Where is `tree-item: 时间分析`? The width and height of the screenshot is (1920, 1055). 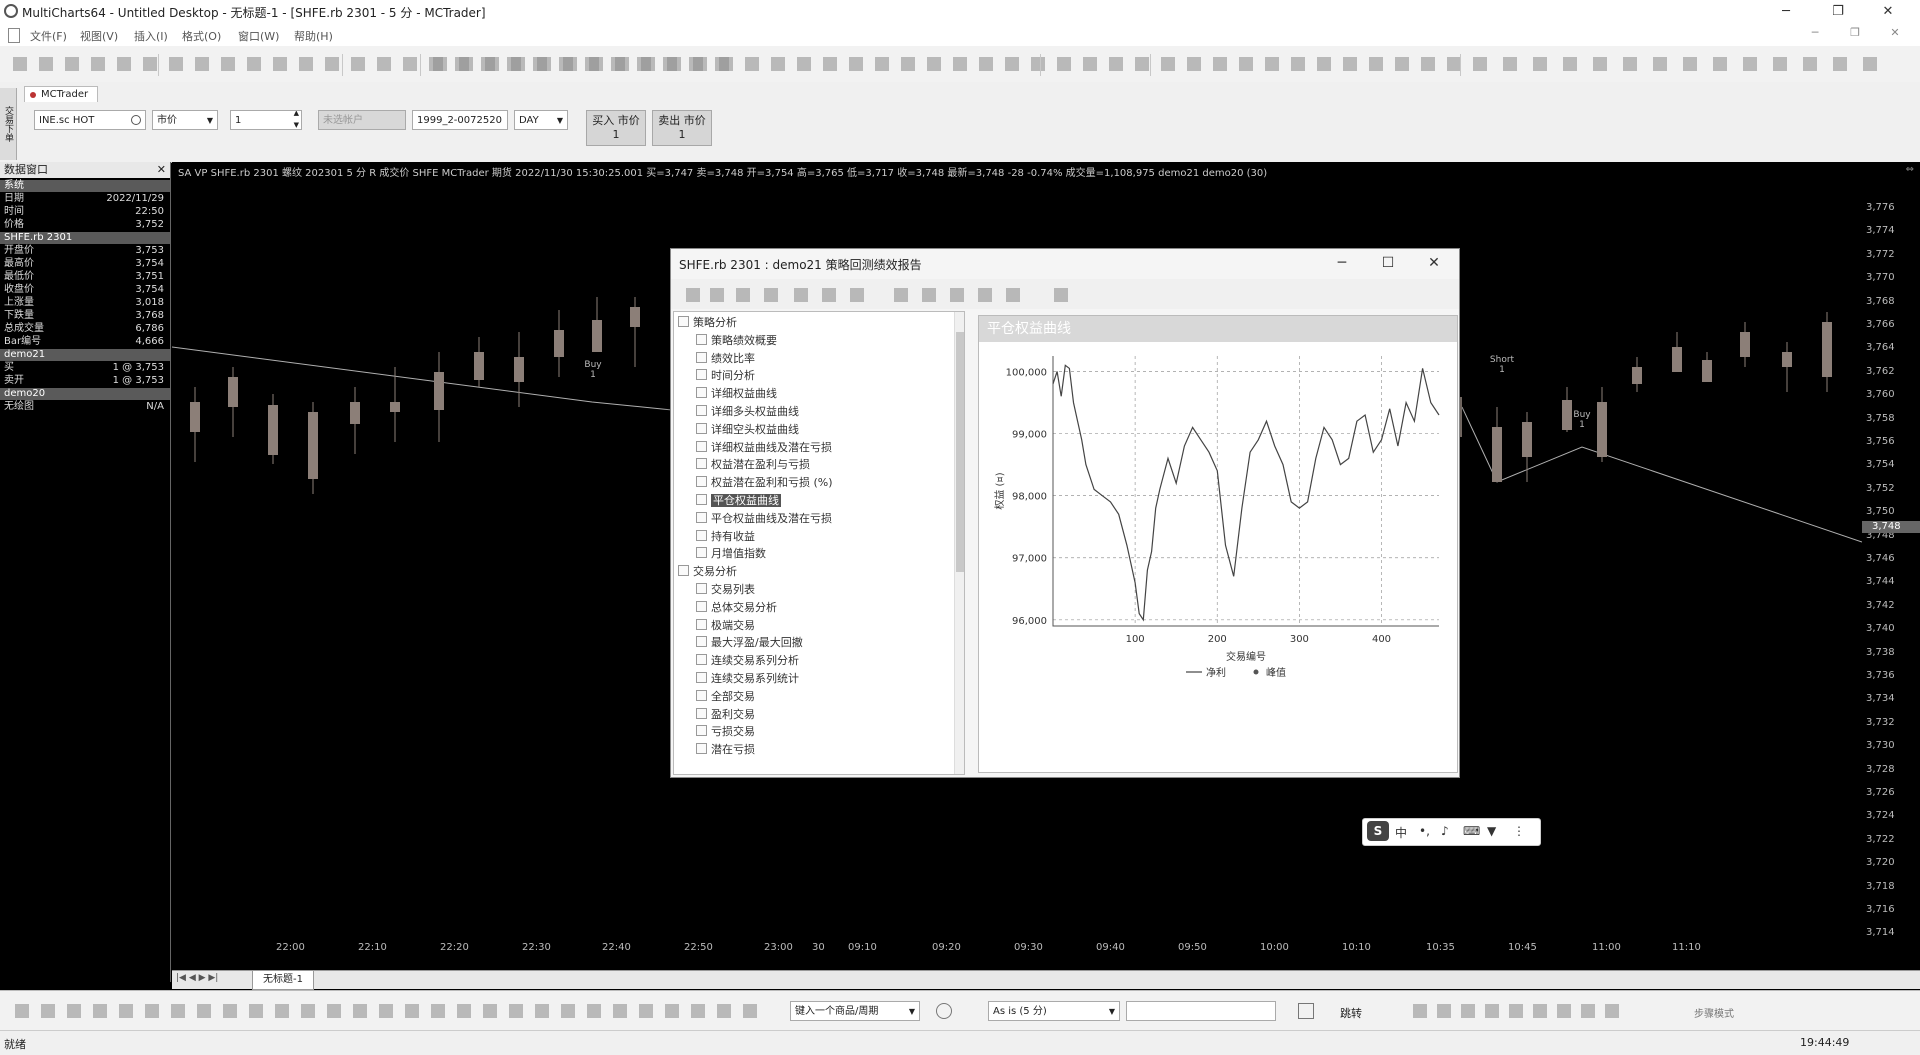
tree-item: 时间分析 is located at coordinates (725, 375).